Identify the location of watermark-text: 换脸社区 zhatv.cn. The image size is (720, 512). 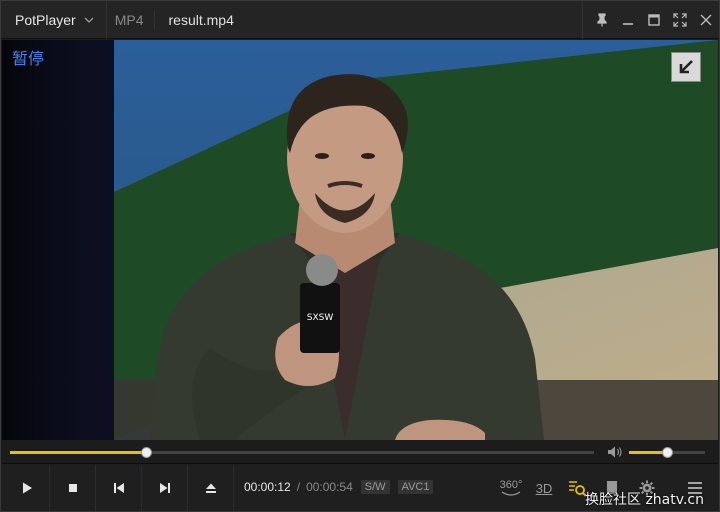
(644, 500).